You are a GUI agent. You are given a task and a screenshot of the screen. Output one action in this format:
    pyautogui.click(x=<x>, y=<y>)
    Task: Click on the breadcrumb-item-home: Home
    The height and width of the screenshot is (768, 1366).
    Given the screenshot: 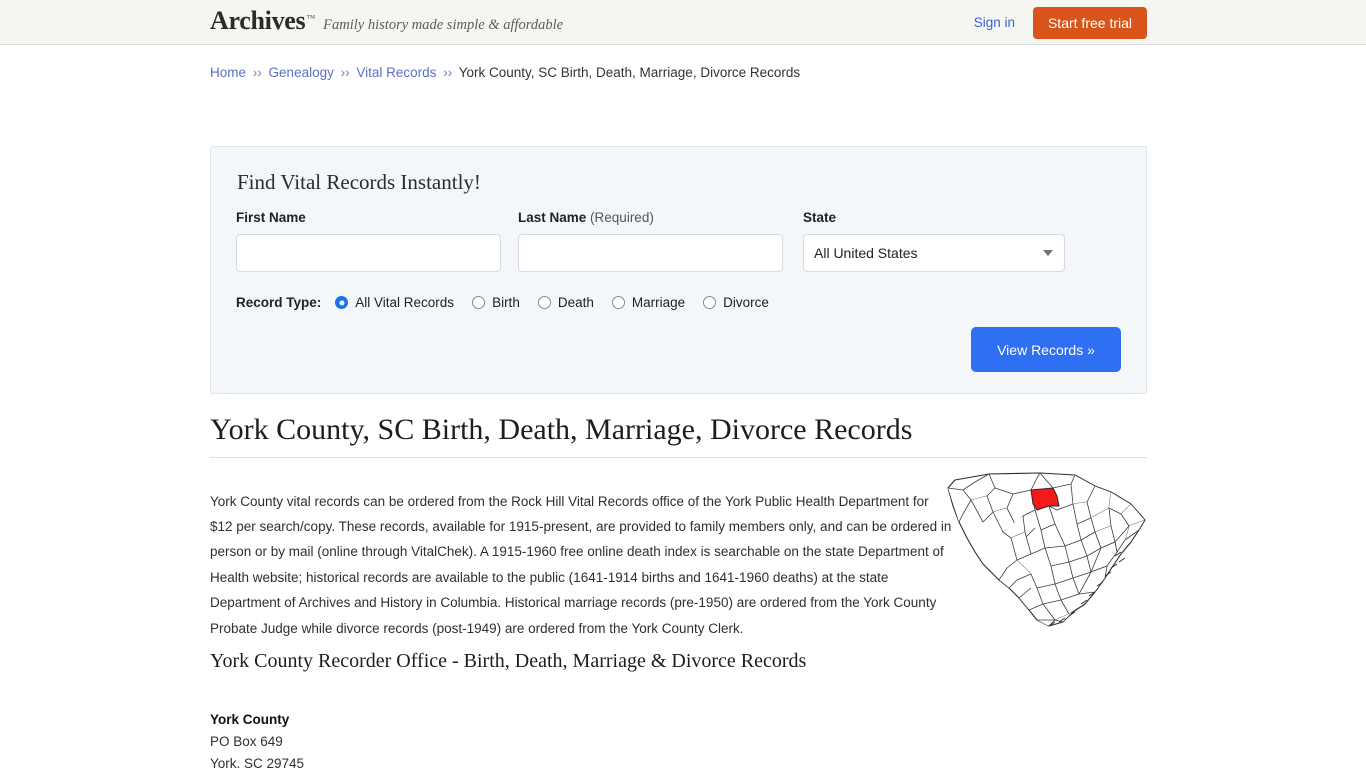 What is the action you would take?
    pyautogui.click(x=228, y=72)
    